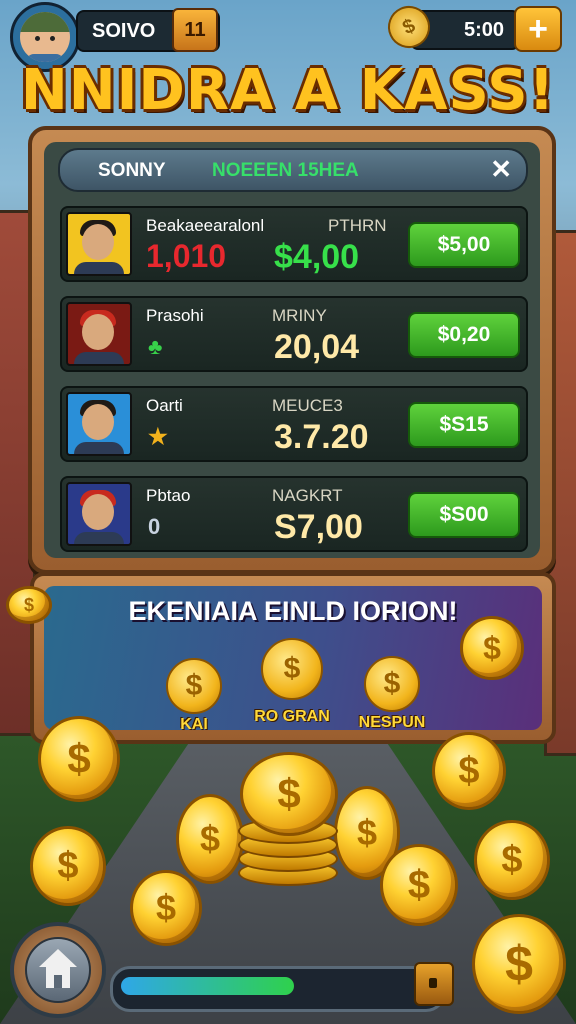 This screenshot has height=1024, width=576. What do you see at coordinates (45, 37) in the screenshot?
I see `avatar-face-icon` at bounding box center [45, 37].